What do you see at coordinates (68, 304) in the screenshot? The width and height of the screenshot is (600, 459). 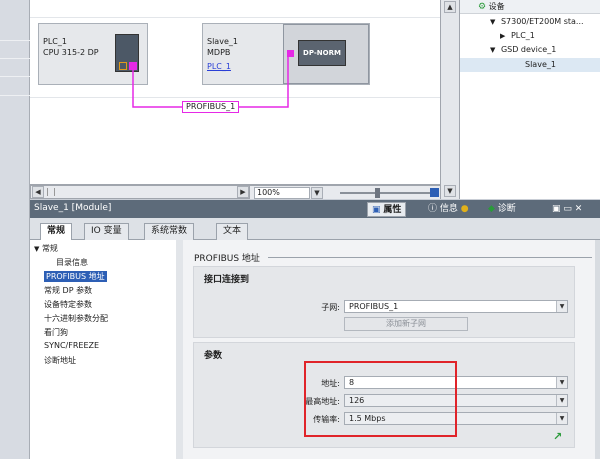 I see `nav-item: 设备特定参数` at bounding box center [68, 304].